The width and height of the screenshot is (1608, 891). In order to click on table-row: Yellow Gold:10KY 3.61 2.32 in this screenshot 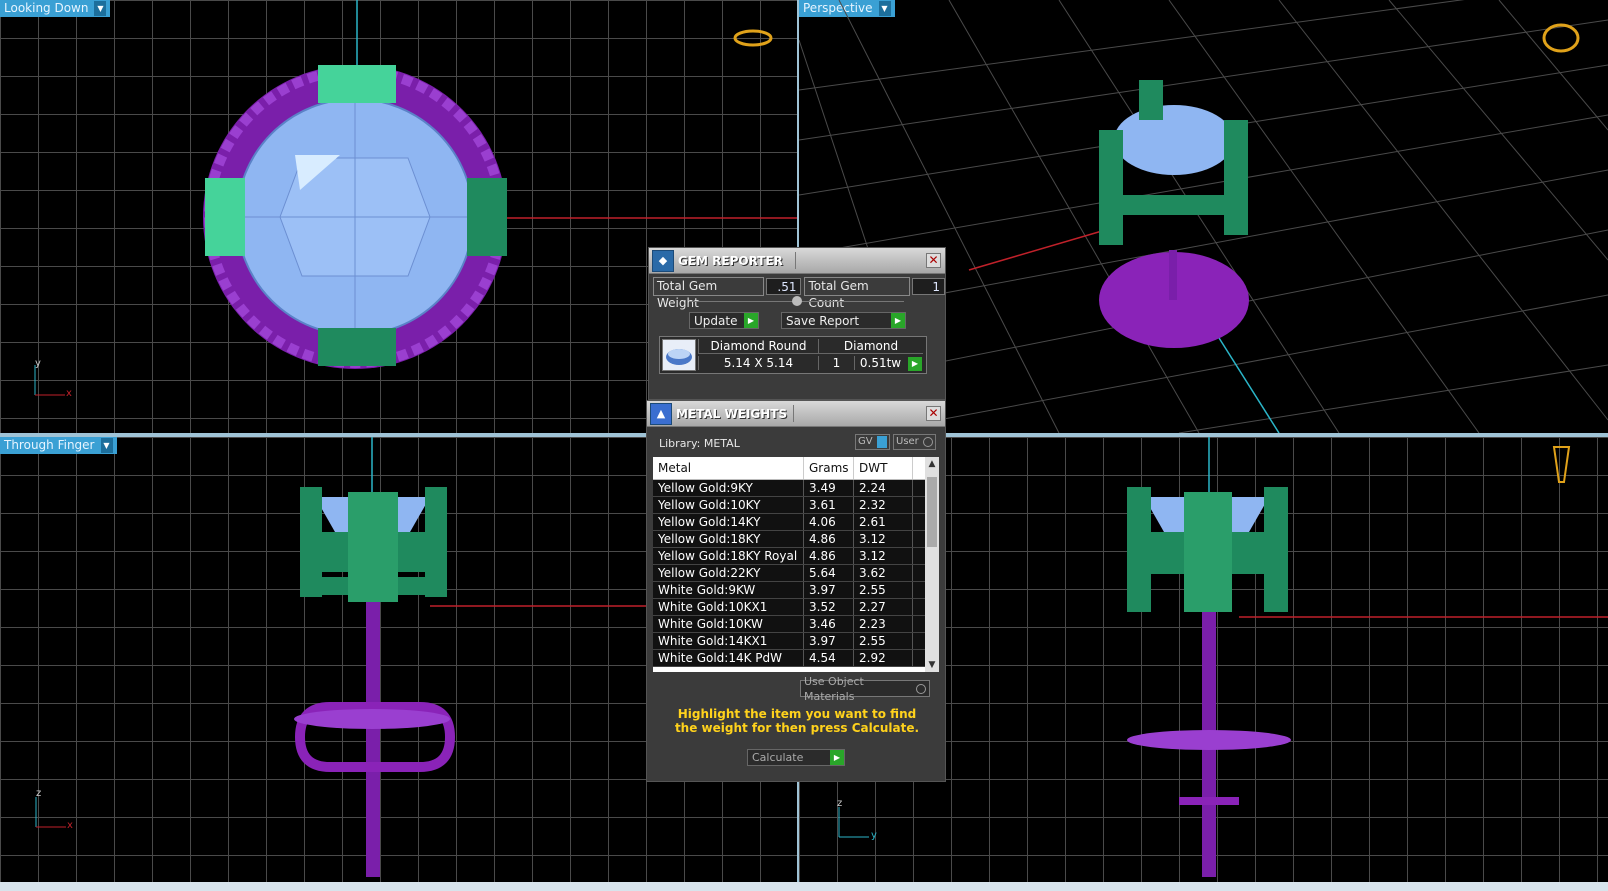, I will do `click(796, 505)`.